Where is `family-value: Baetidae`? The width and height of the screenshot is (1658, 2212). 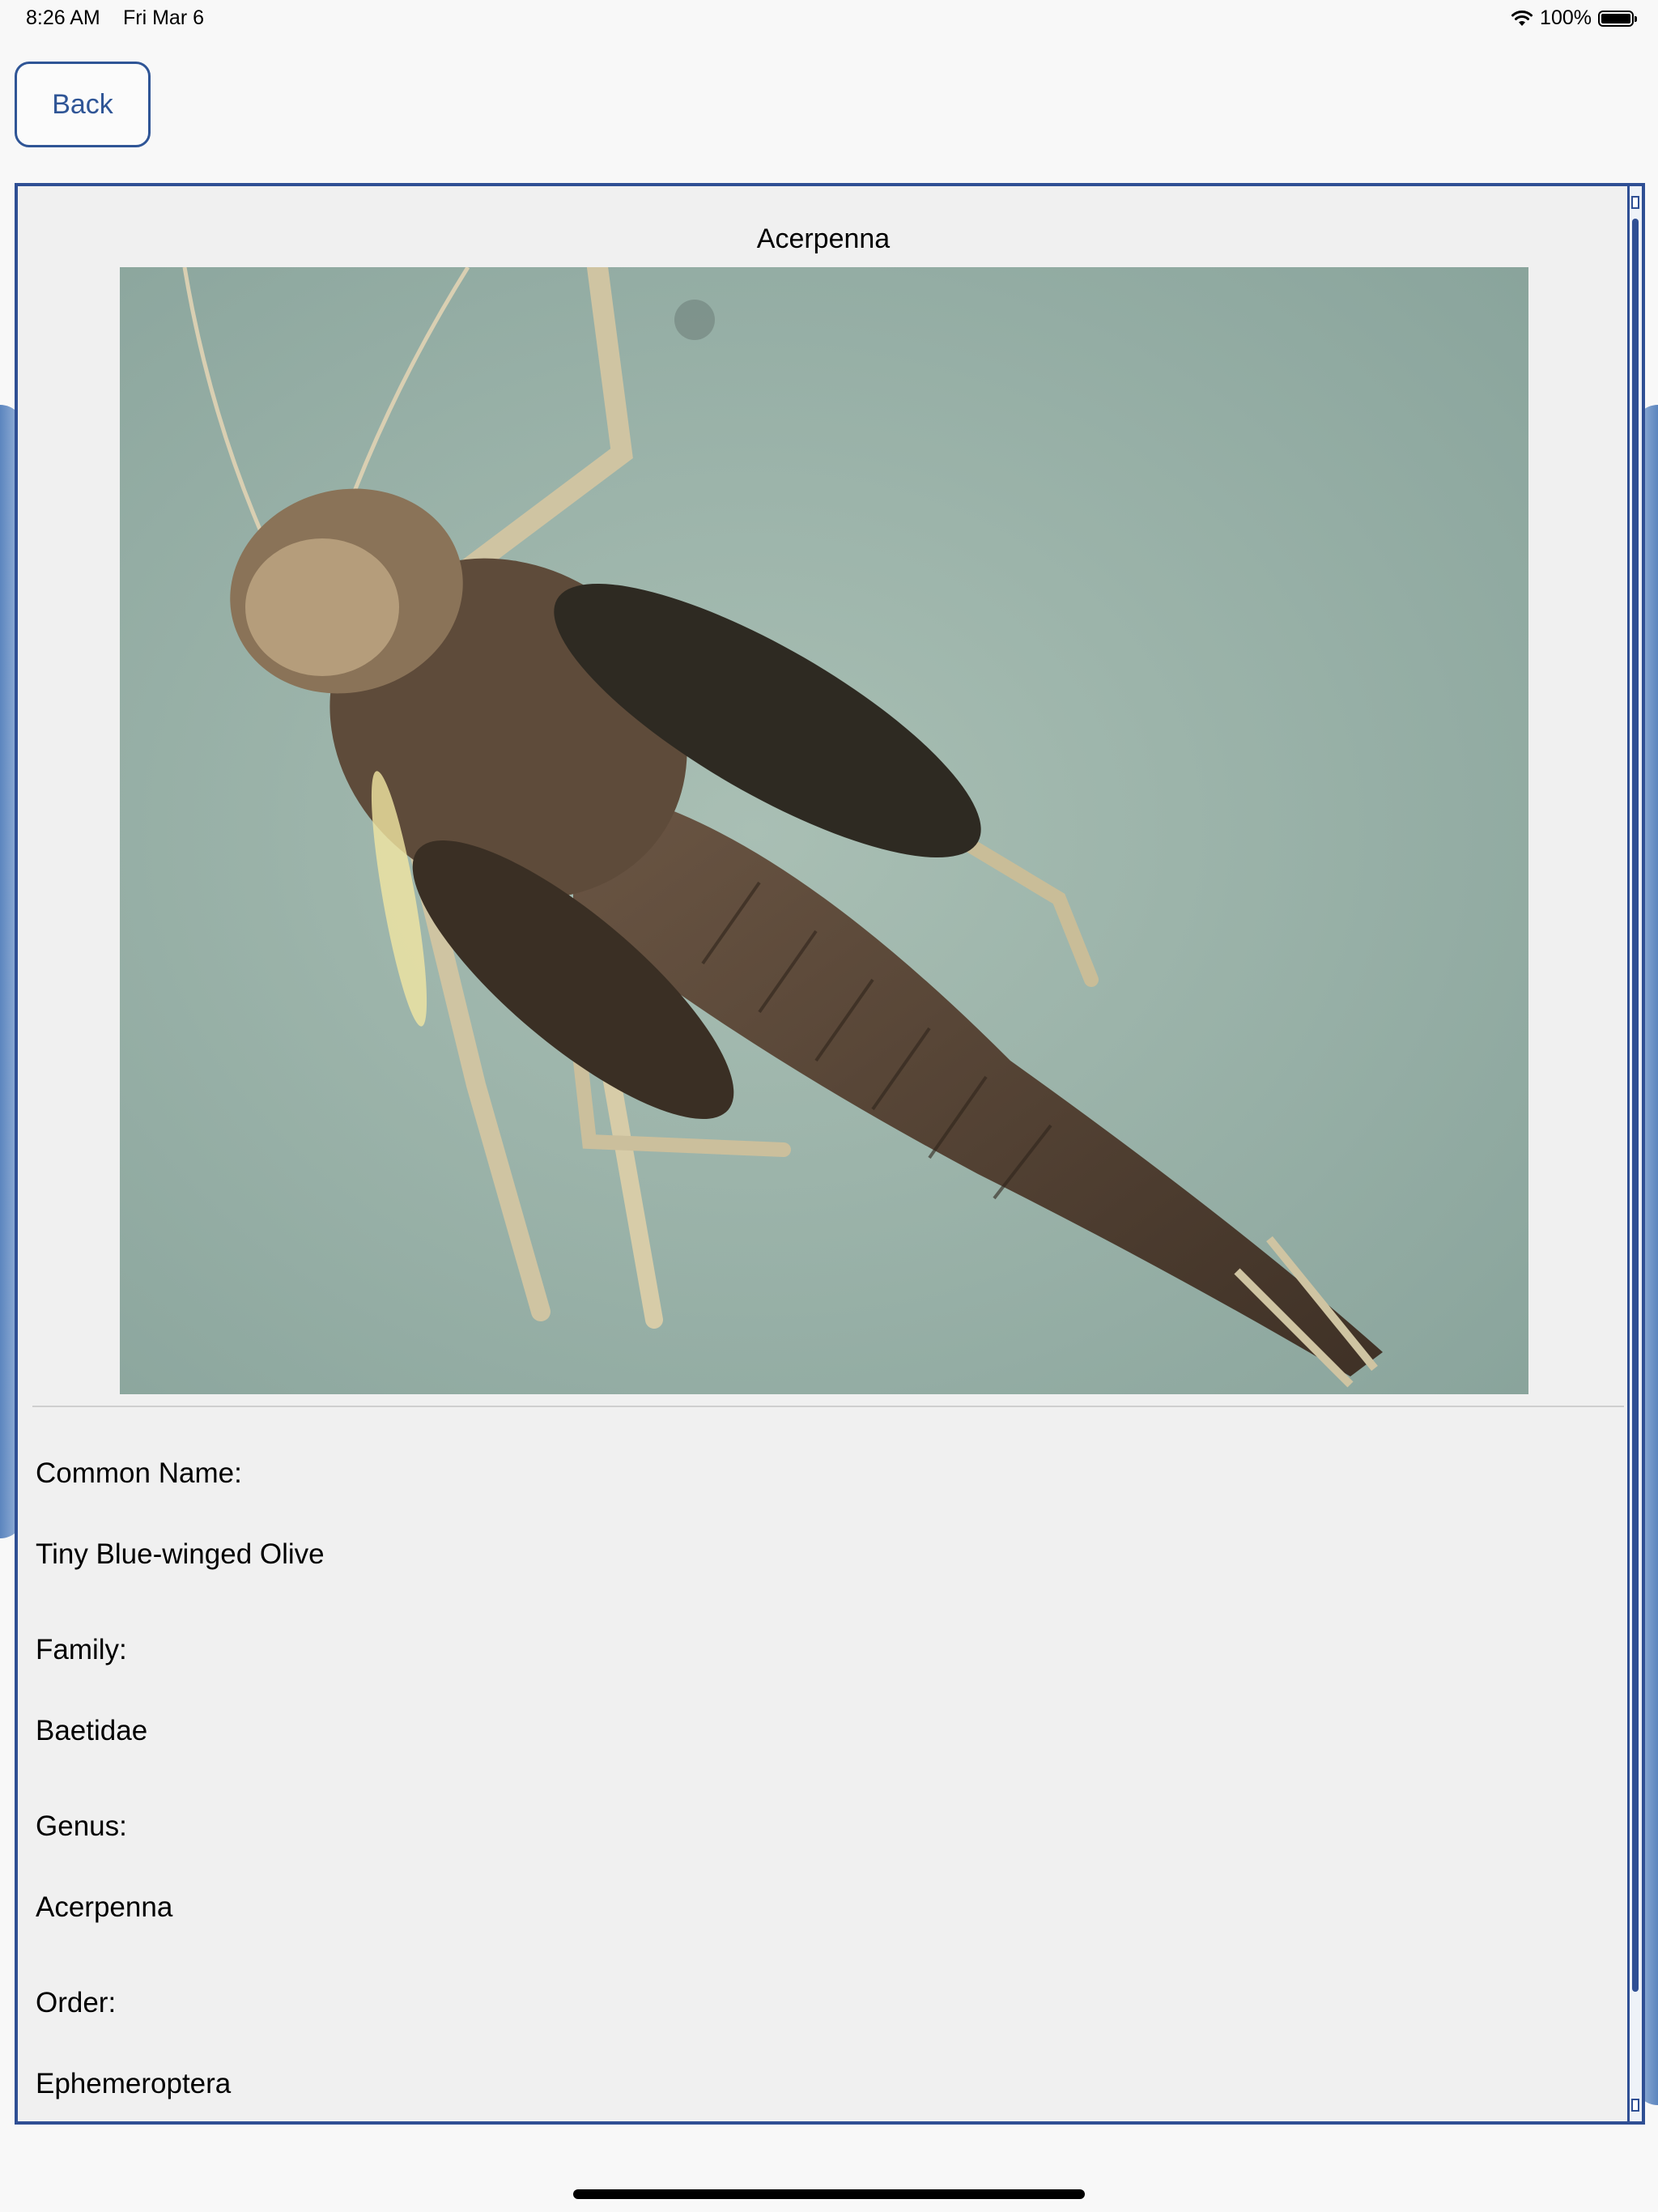
family-value: Baetidae is located at coordinates (92, 1730).